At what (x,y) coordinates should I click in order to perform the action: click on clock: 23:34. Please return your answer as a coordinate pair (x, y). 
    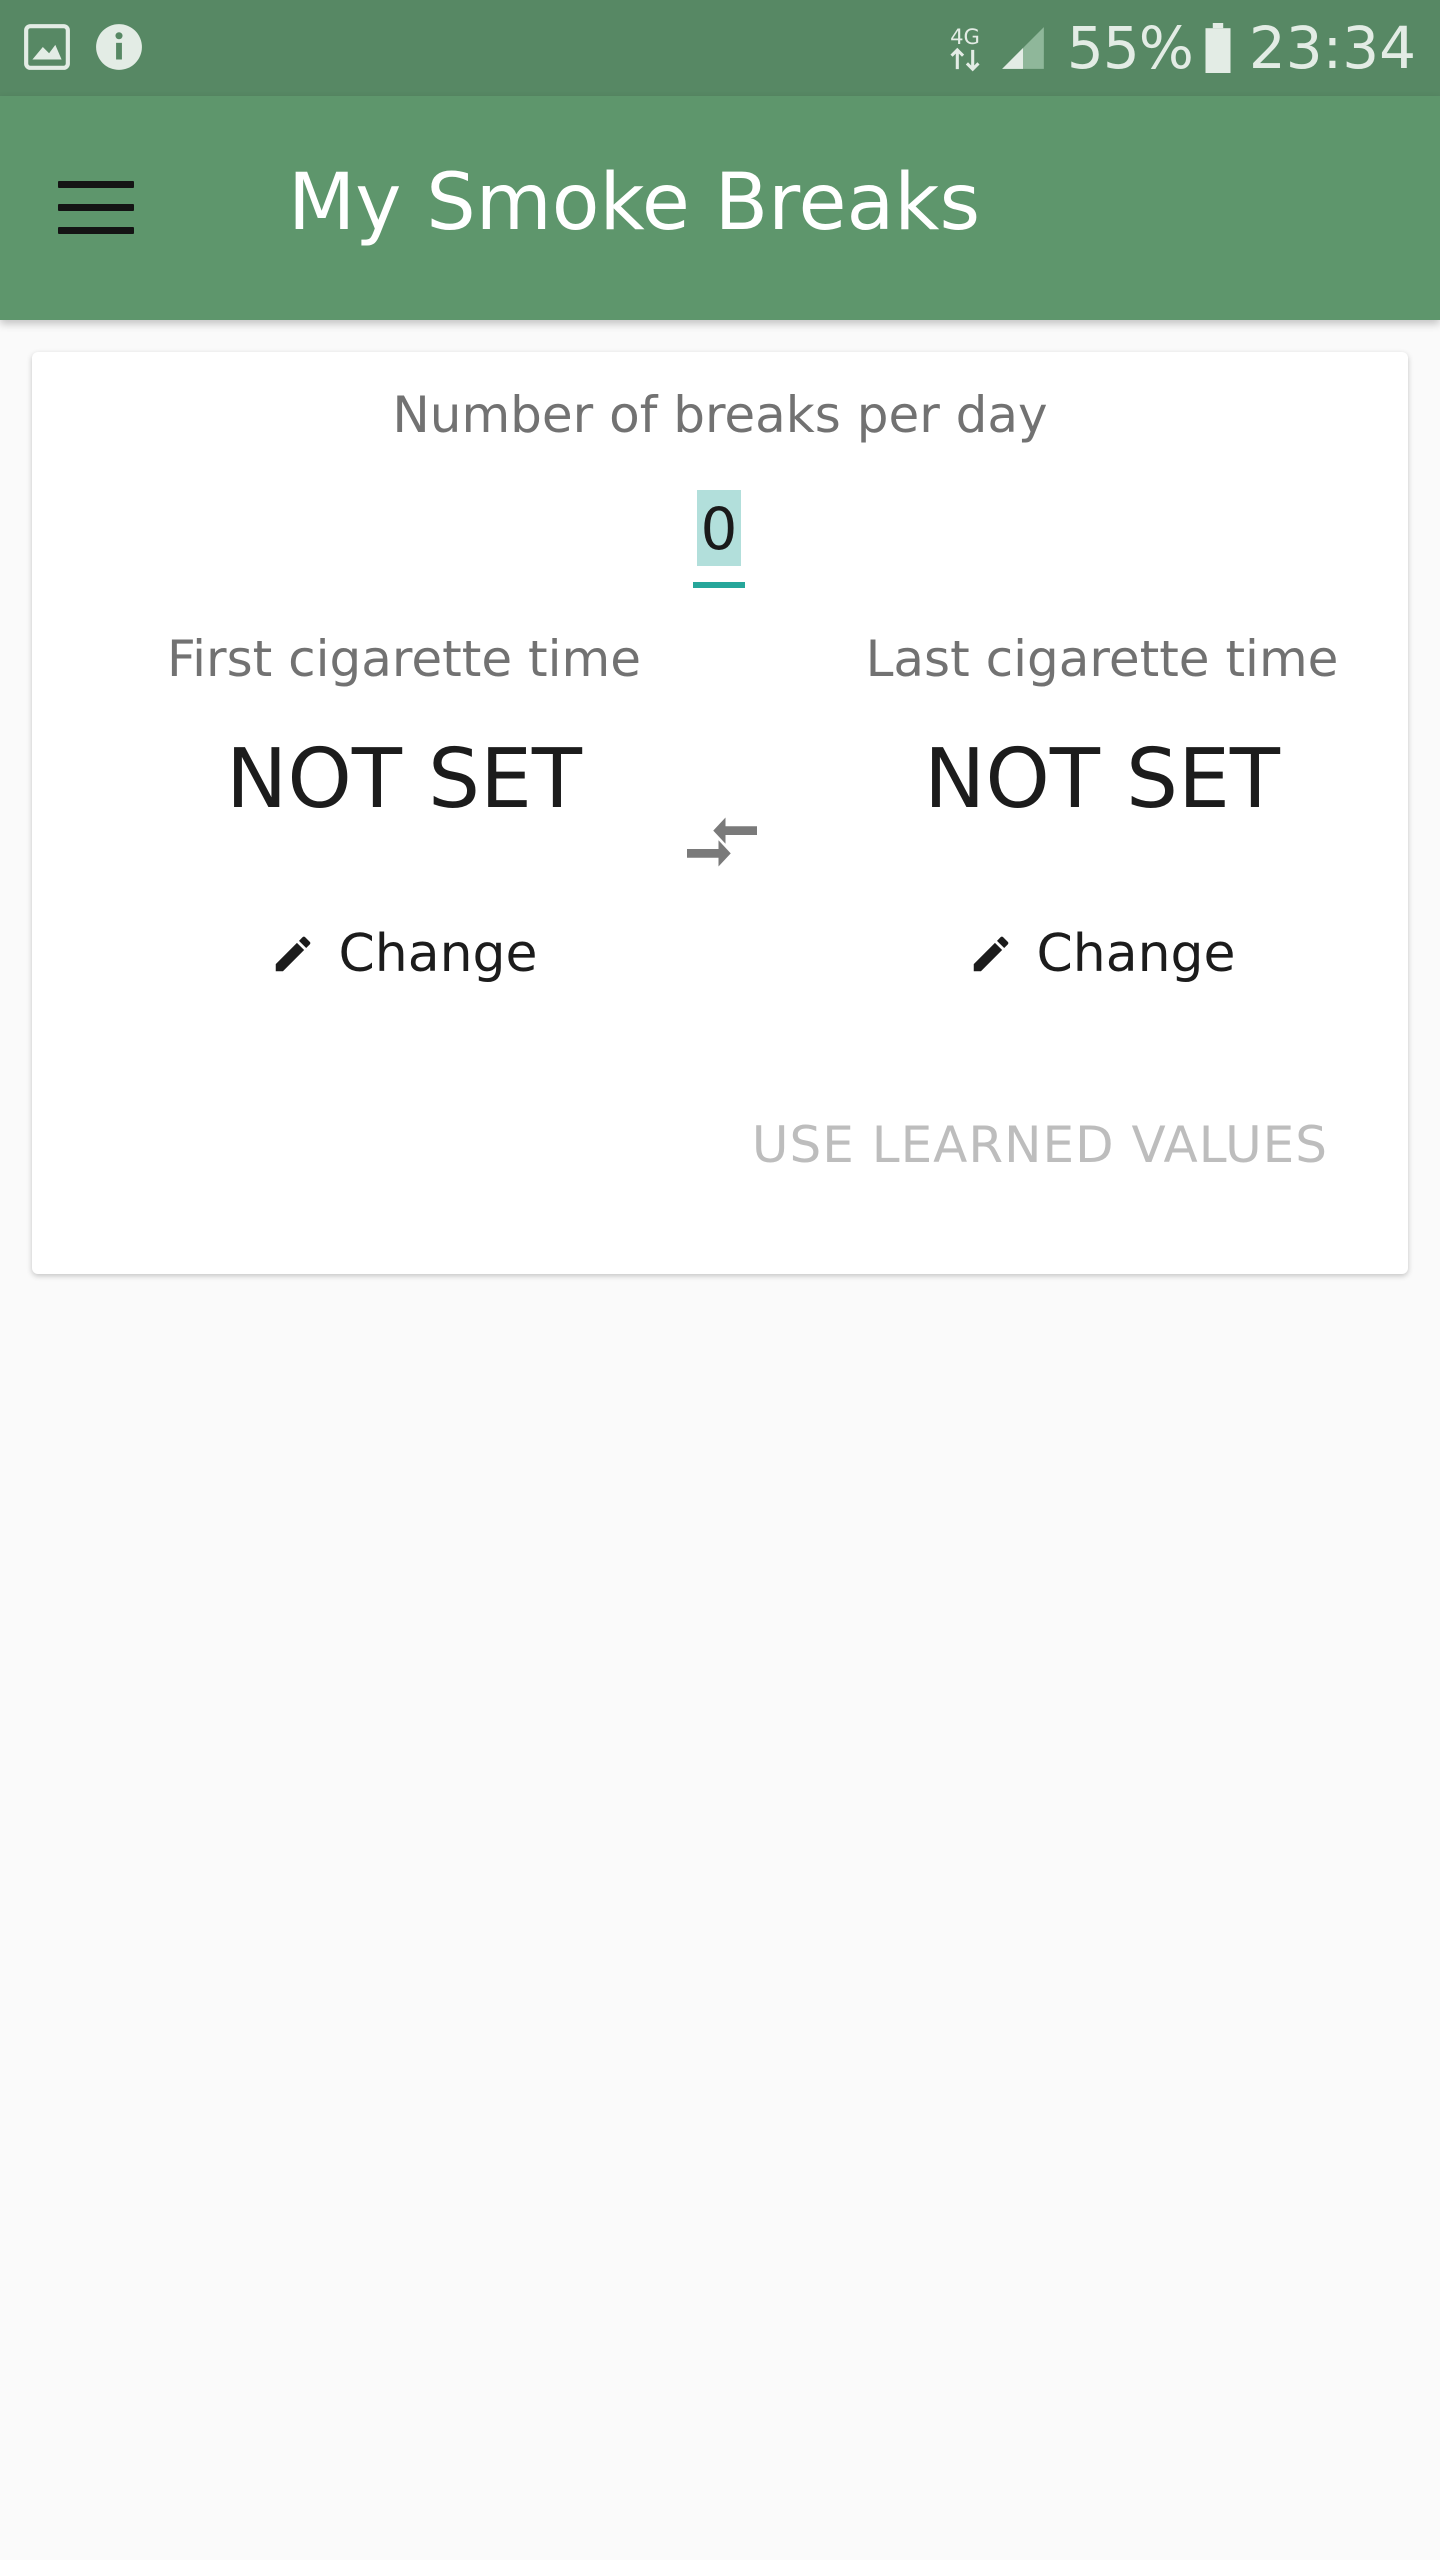
    Looking at the image, I should click on (1332, 48).